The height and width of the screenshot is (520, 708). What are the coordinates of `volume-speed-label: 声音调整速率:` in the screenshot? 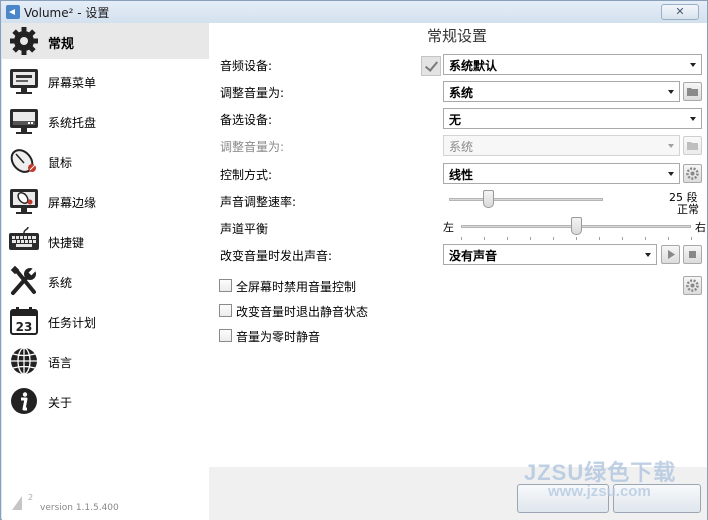 It's located at (258, 202).